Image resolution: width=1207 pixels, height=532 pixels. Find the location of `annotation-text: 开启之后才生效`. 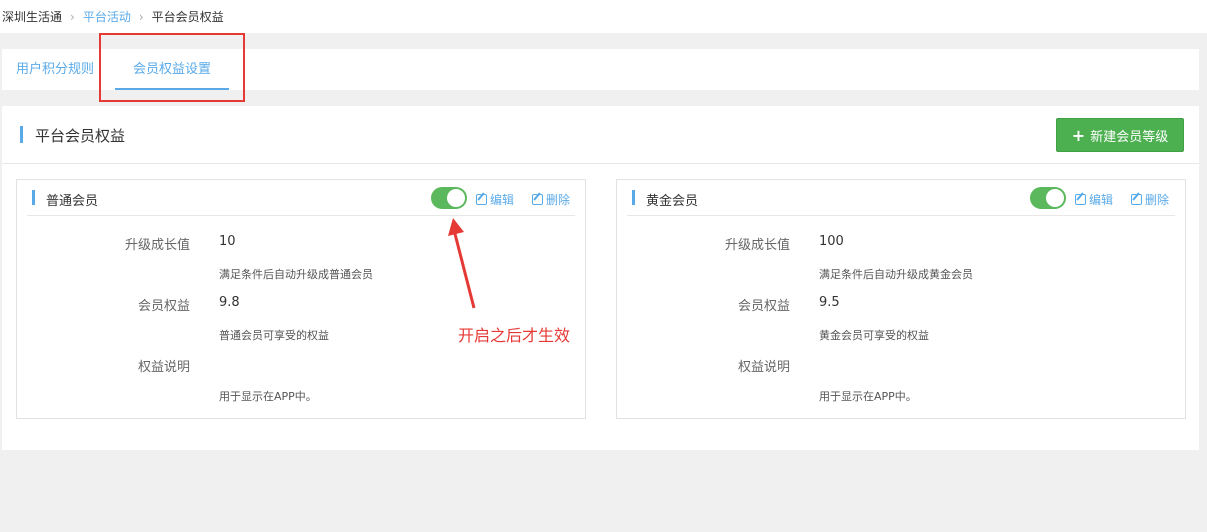

annotation-text: 开启之后才生效 is located at coordinates (514, 335).